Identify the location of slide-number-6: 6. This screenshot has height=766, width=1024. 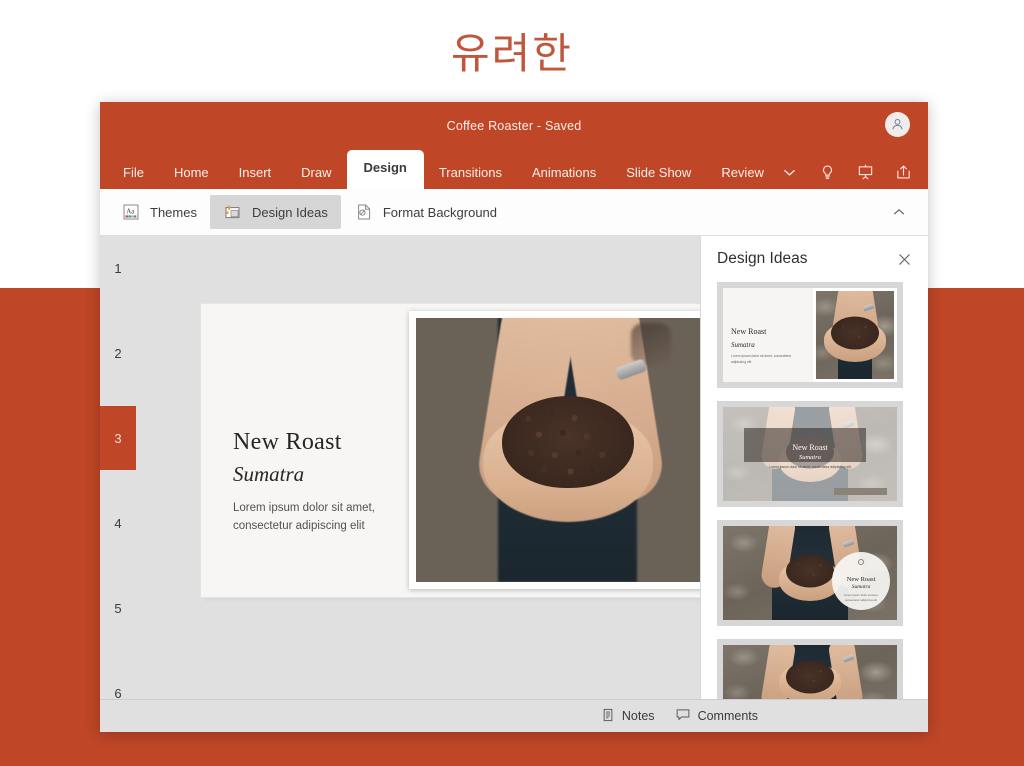
(118, 693).